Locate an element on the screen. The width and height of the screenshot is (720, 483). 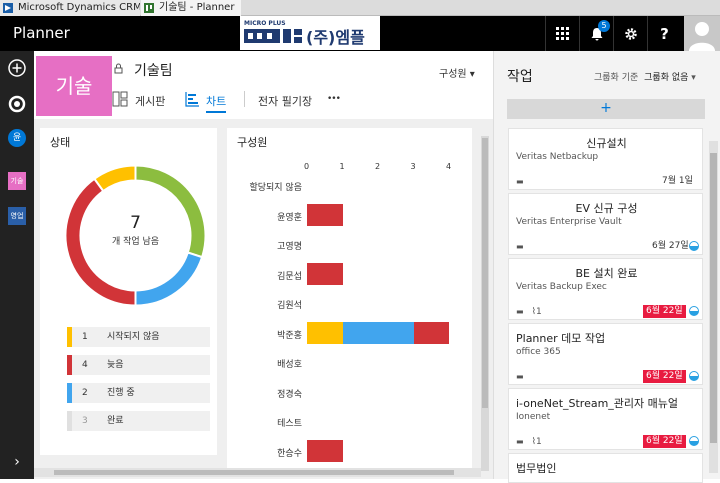
task-card: BE 설치 완료 Veritas Backup Exec ▬ ⌇1 6월 22일 is located at coordinates (605, 289).